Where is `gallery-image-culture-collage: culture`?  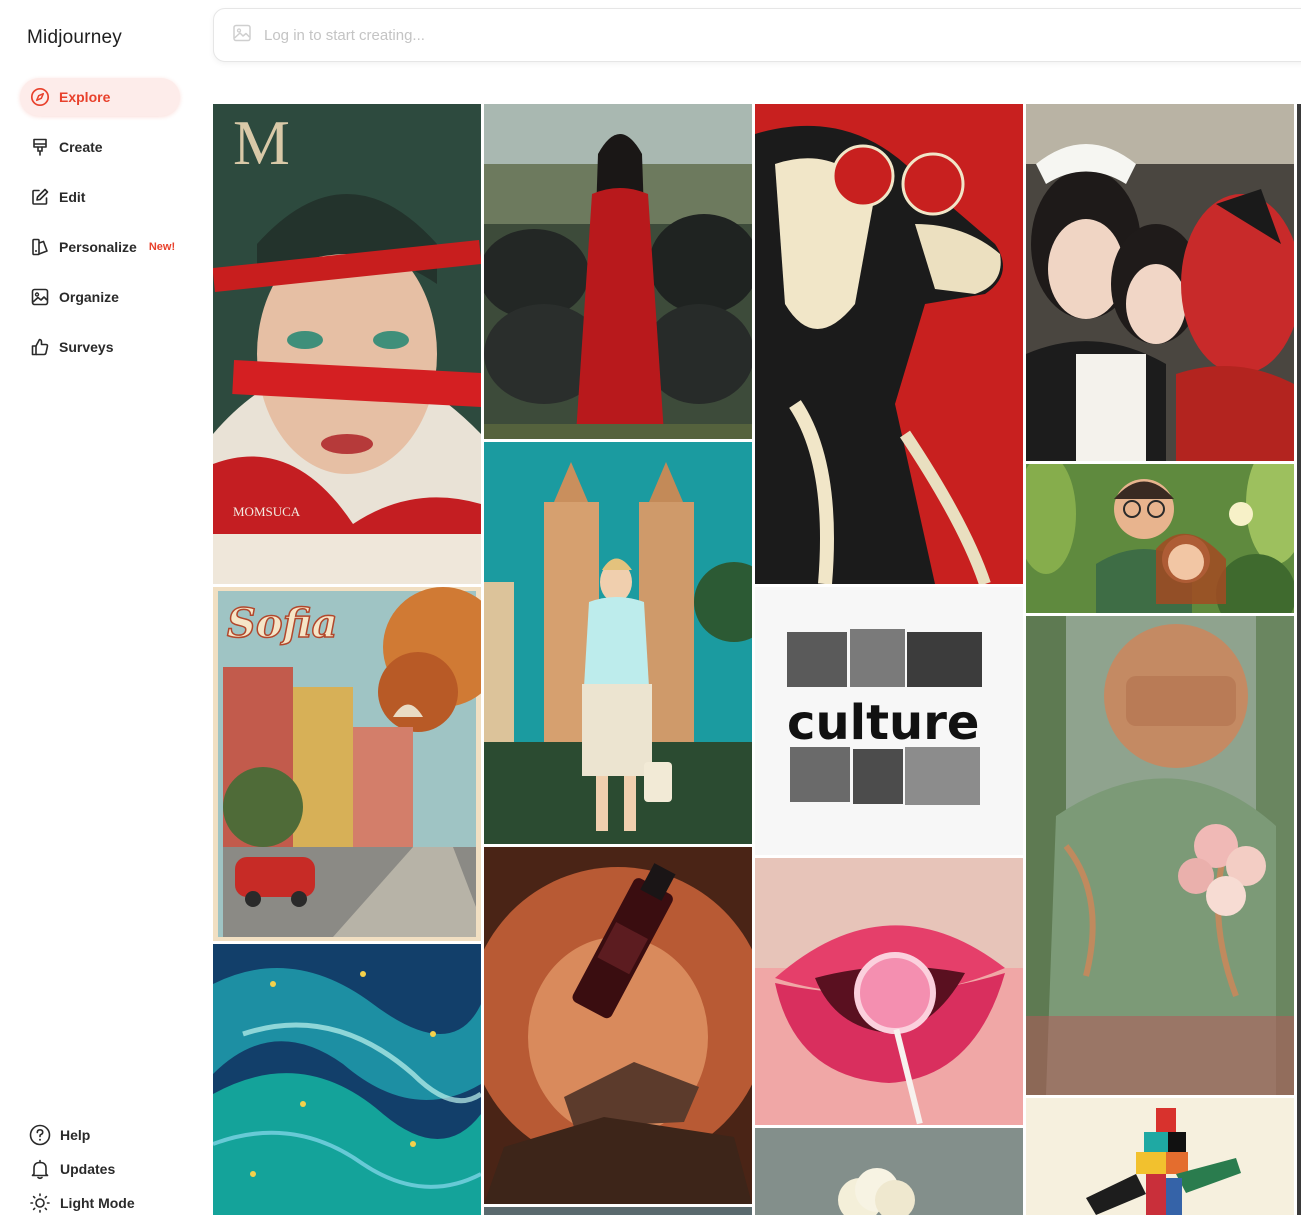 gallery-image-culture-collage: culture is located at coordinates (889, 721).